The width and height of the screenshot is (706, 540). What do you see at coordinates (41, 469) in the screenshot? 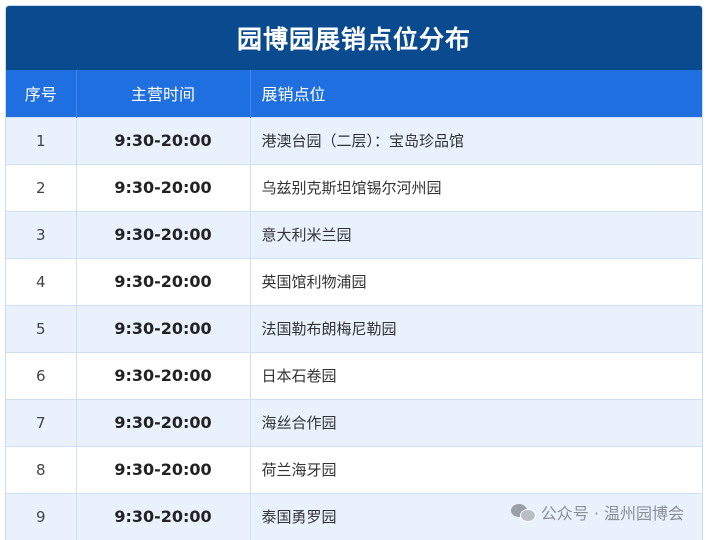
I see `row-index: 8` at bounding box center [41, 469].